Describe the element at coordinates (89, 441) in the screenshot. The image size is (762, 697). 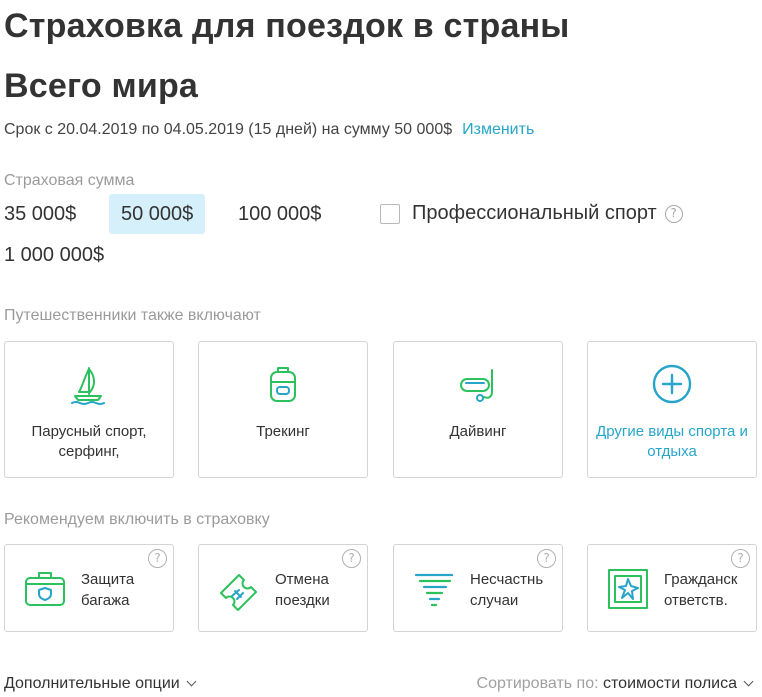
I see `sport-card-label: Парусный спорт, серфинг,` at that location.